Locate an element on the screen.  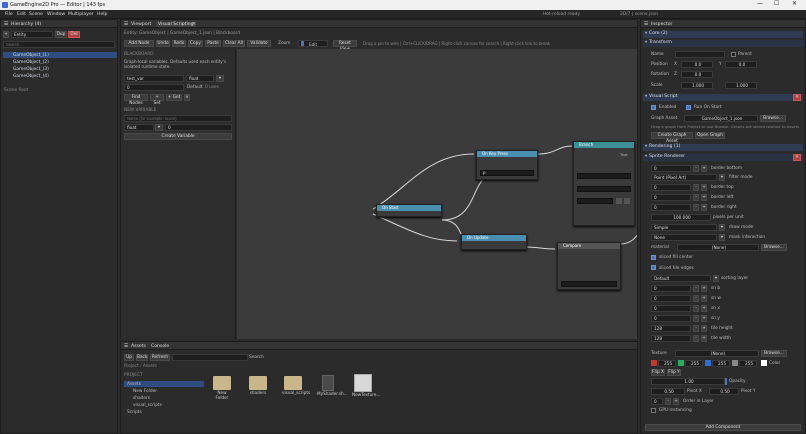
sliced-tile-edges-checkbox is located at coordinates (653, 267).